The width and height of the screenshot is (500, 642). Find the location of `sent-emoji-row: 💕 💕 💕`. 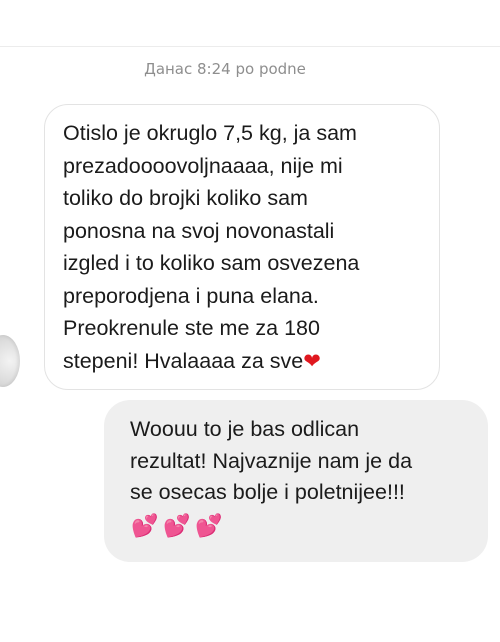

sent-emoji-row: 💕 💕 💕 is located at coordinates (177, 527).